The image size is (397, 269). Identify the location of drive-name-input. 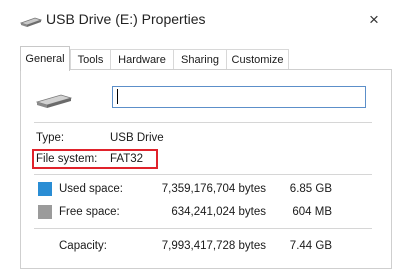
(239, 97).